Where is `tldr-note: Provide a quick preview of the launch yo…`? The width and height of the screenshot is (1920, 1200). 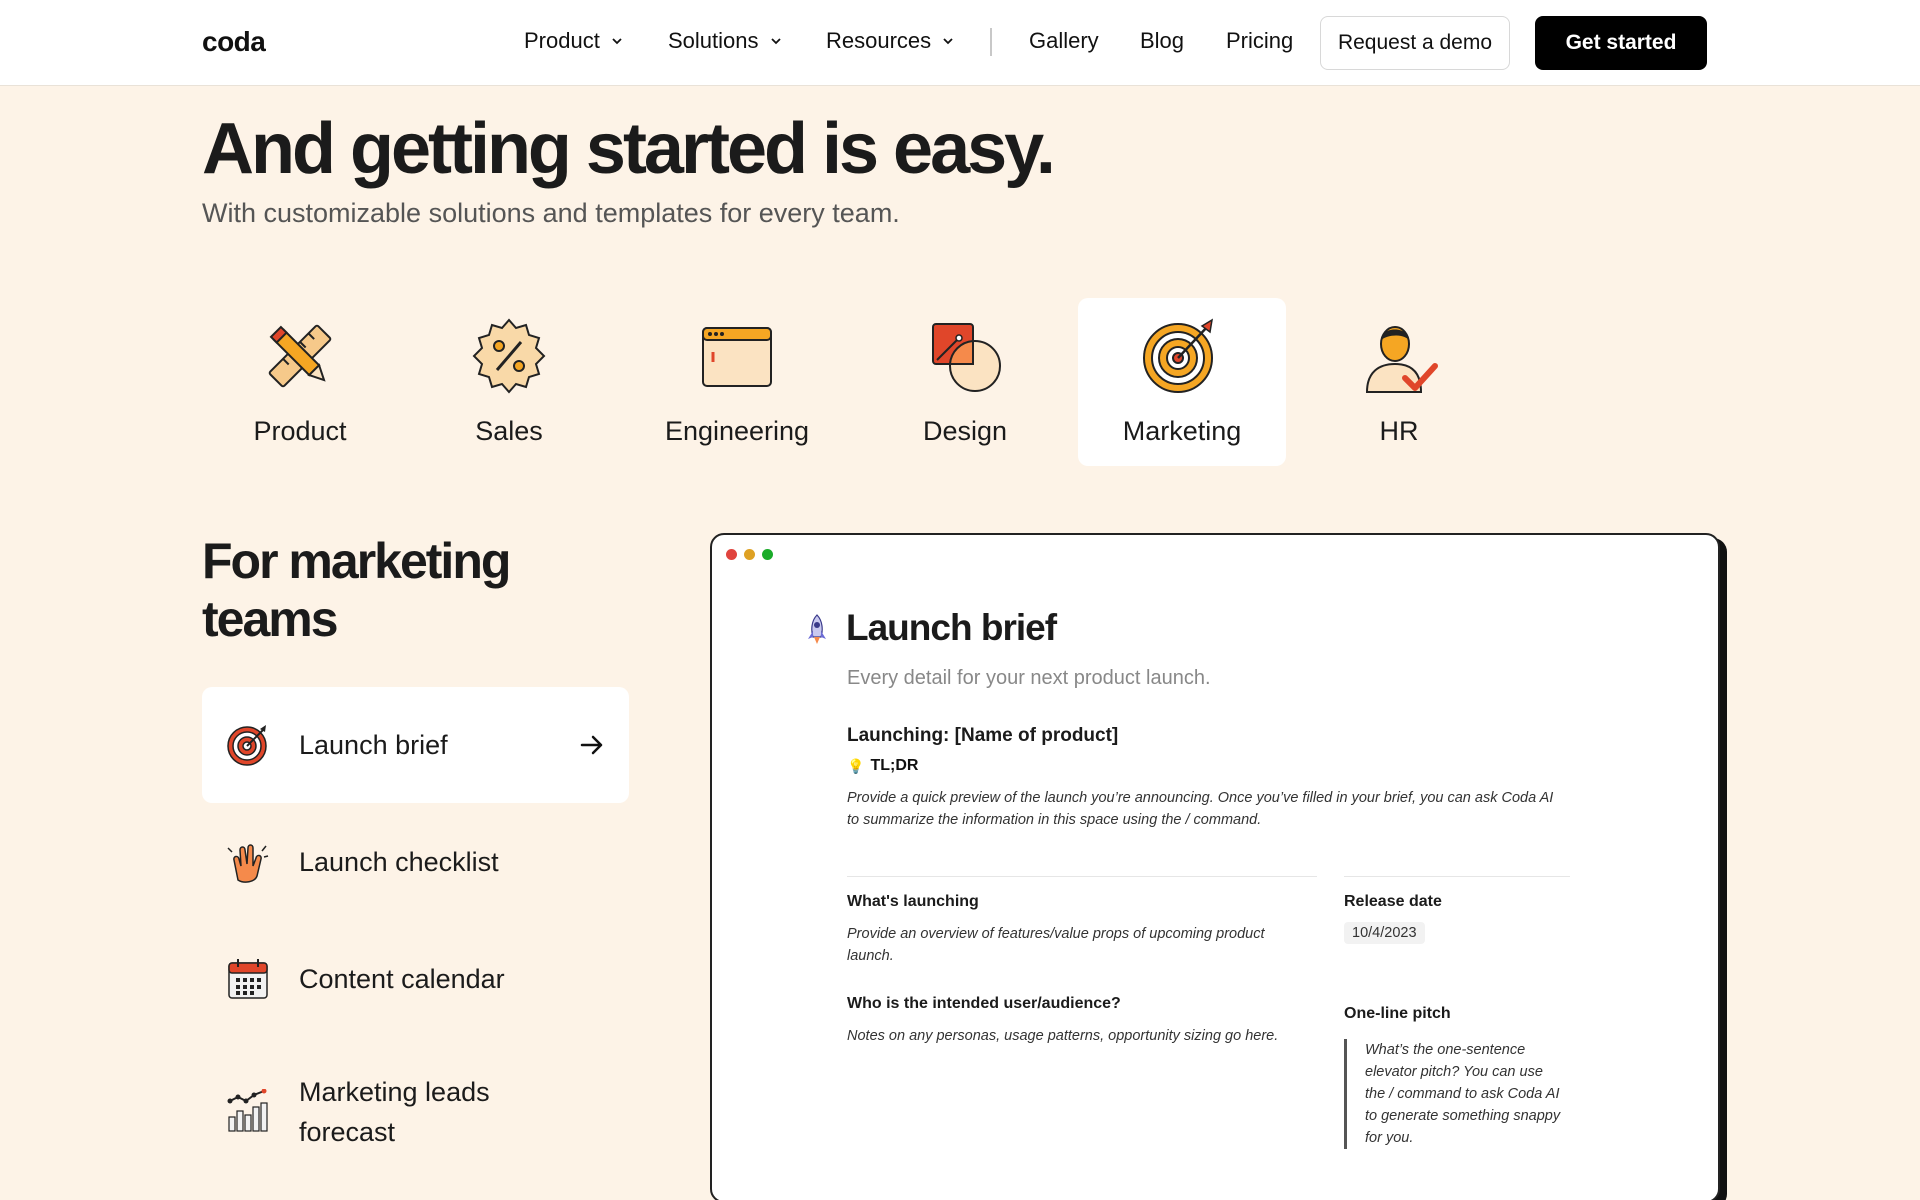 tldr-note: Provide a quick preview of the launch yo… is located at coordinates (1200, 809).